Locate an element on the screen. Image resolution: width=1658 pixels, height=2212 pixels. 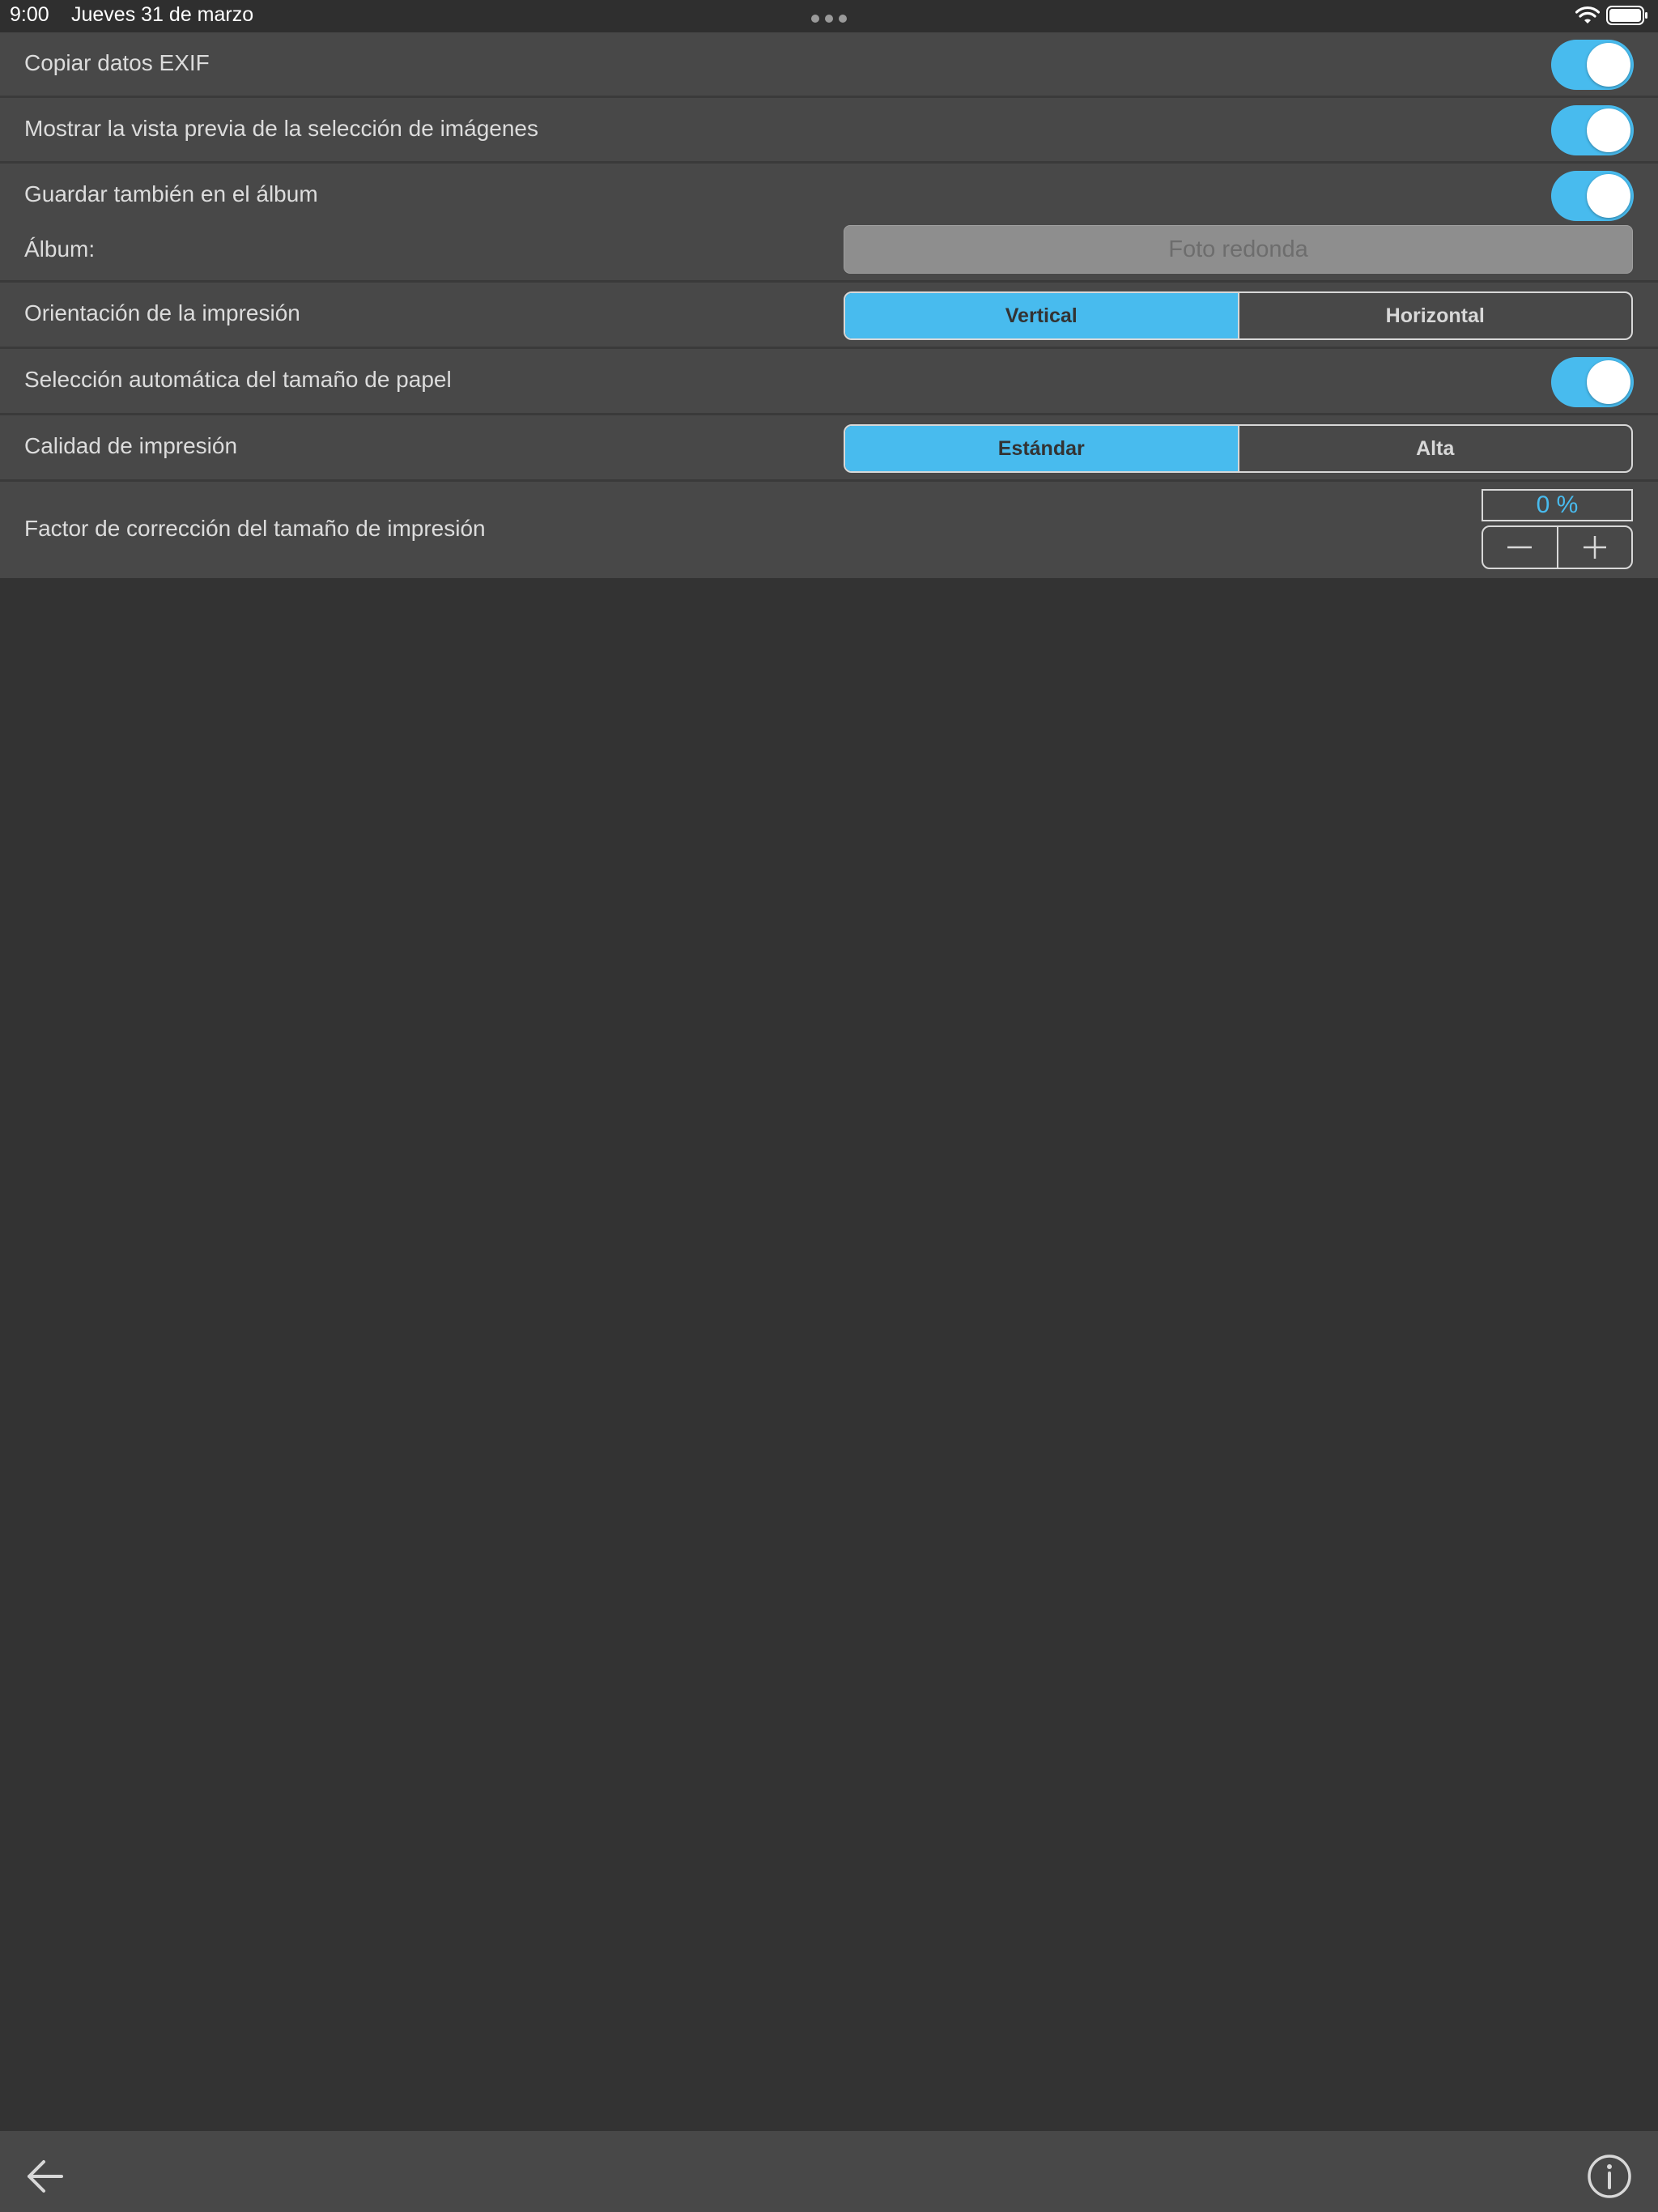
status-date: Jueves 31 de marzo is located at coordinates (162, 14).